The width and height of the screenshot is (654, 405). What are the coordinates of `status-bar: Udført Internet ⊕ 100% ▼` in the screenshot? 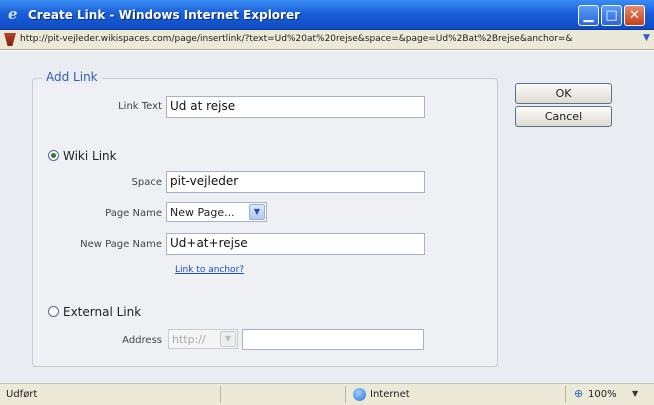 It's located at (327, 394).